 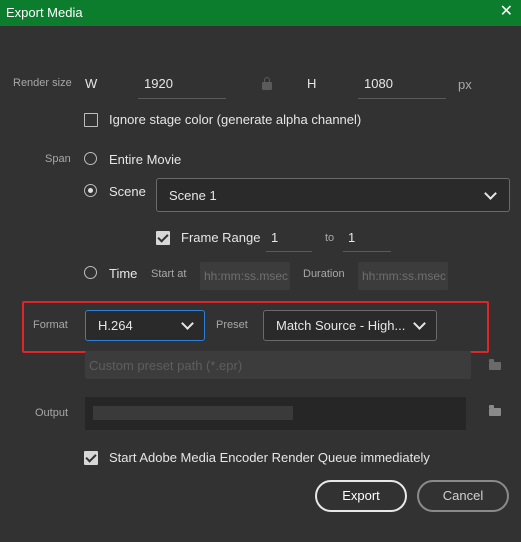 What do you see at coordinates (127, 191) in the screenshot?
I see `scene-label: Scene` at bounding box center [127, 191].